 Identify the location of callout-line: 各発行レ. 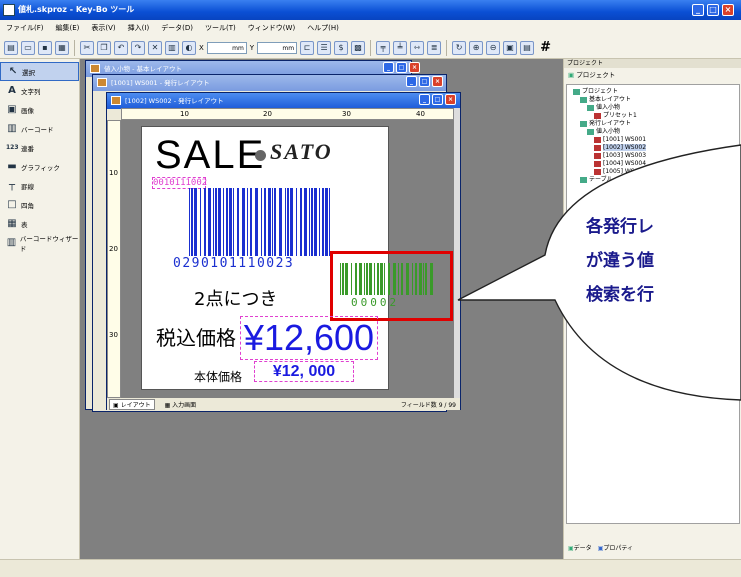
(620, 227).